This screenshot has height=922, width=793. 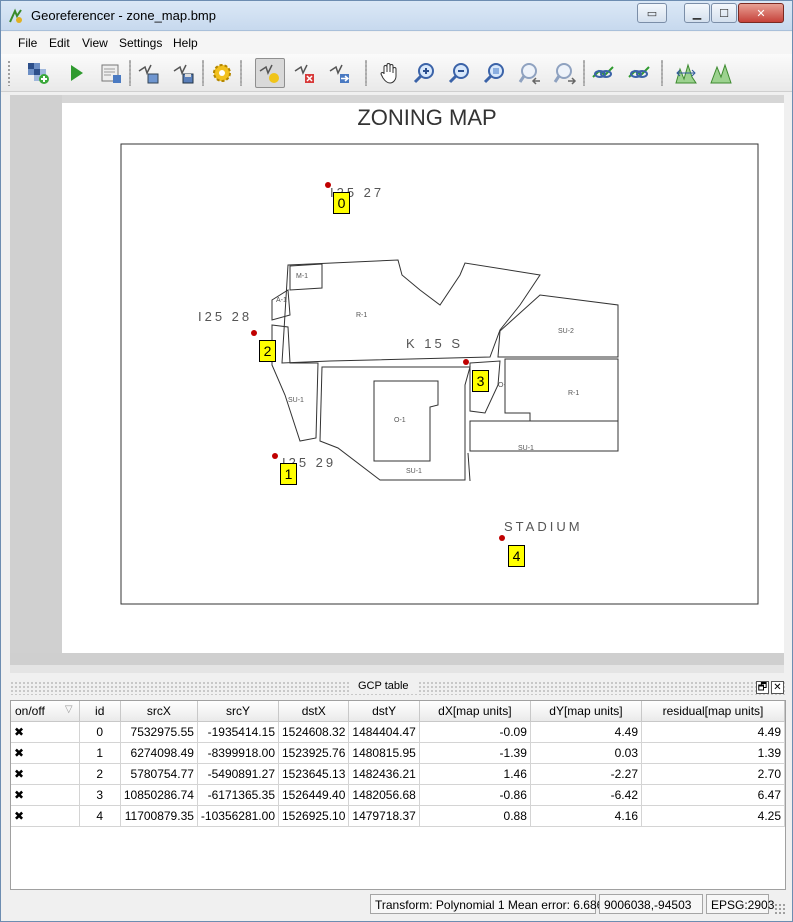 What do you see at coordinates (184, 73) in the screenshot?
I see `save-gcp-points-button` at bounding box center [184, 73].